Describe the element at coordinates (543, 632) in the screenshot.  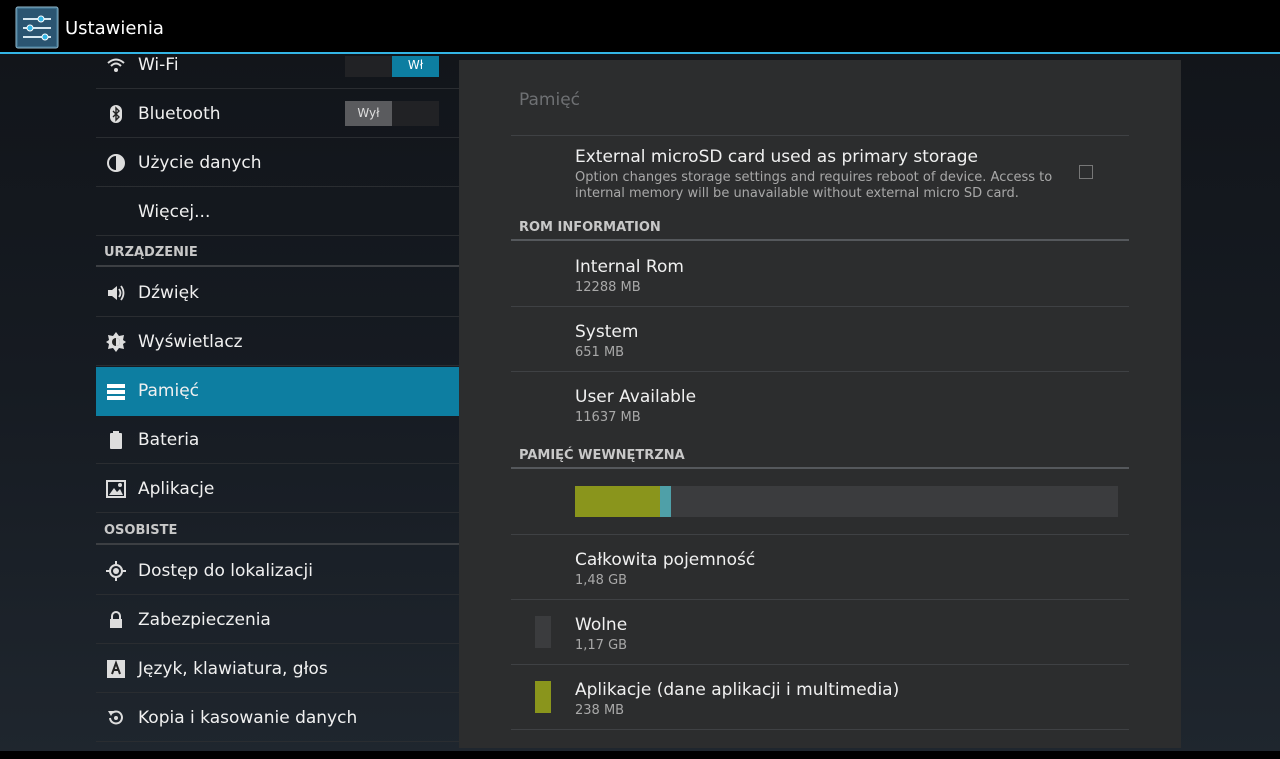
I see `free-color-swatch` at that location.